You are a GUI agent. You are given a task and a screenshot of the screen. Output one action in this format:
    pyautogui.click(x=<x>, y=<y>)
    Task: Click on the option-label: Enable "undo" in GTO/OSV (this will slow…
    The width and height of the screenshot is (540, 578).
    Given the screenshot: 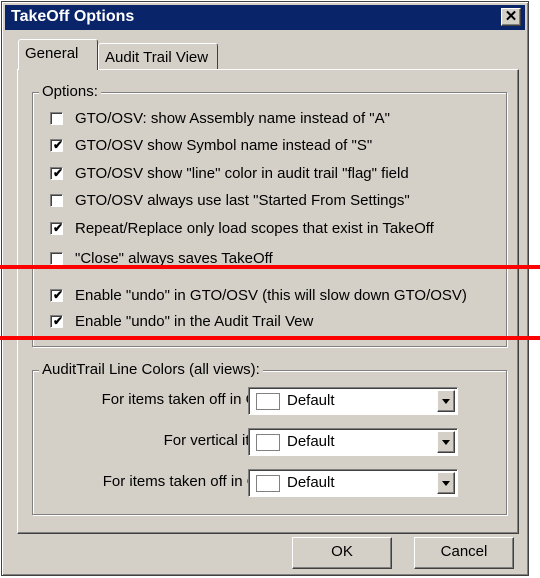 What is the action you would take?
    pyautogui.click(x=271, y=295)
    